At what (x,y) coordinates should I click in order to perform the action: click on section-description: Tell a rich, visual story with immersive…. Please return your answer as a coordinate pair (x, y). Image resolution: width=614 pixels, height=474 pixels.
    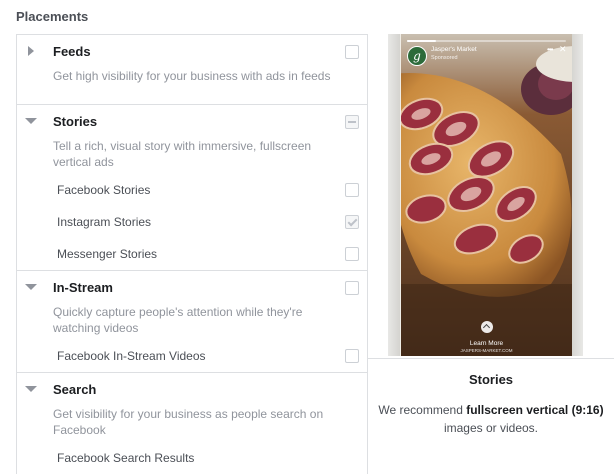
    Looking at the image, I should click on (182, 154).